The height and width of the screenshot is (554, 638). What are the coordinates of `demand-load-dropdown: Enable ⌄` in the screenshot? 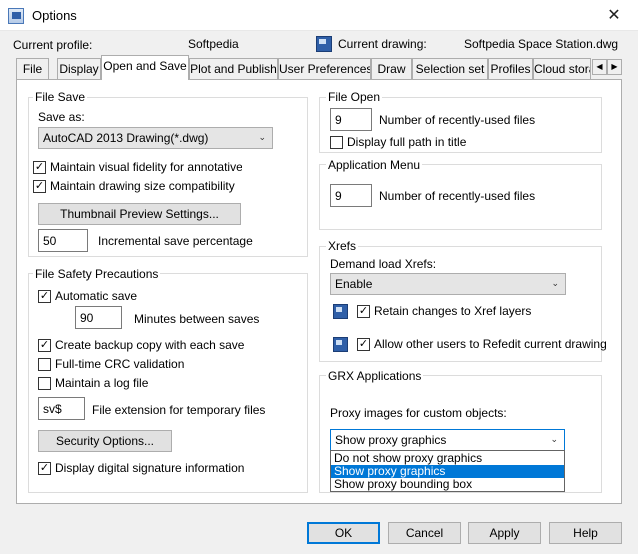 It's located at (448, 284).